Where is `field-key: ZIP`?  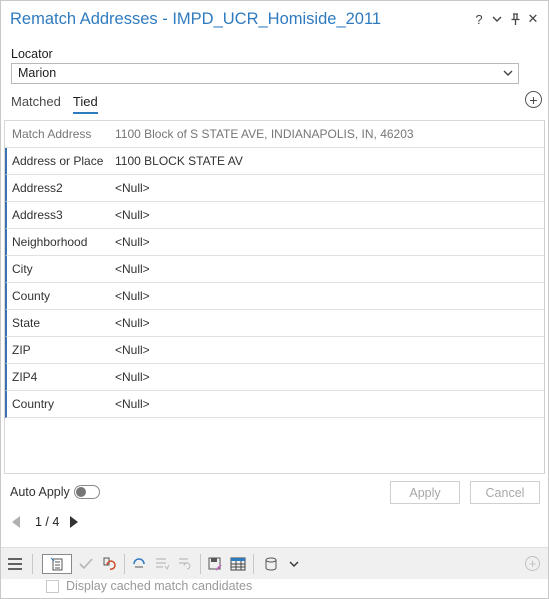 field-key: ZIP is located at coordinates (21, 350).